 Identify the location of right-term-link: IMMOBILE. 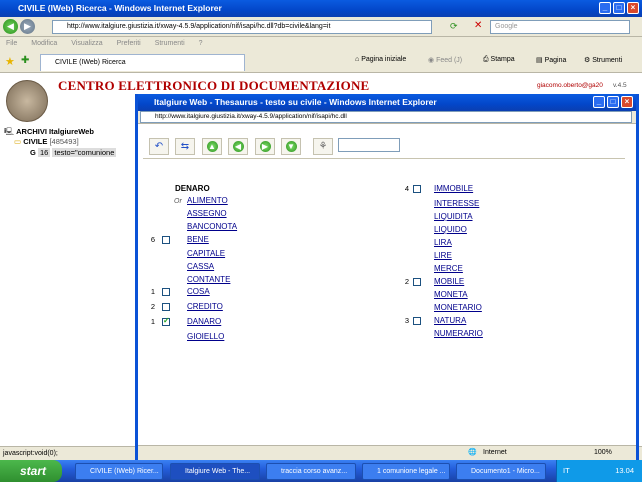
(453, 188).